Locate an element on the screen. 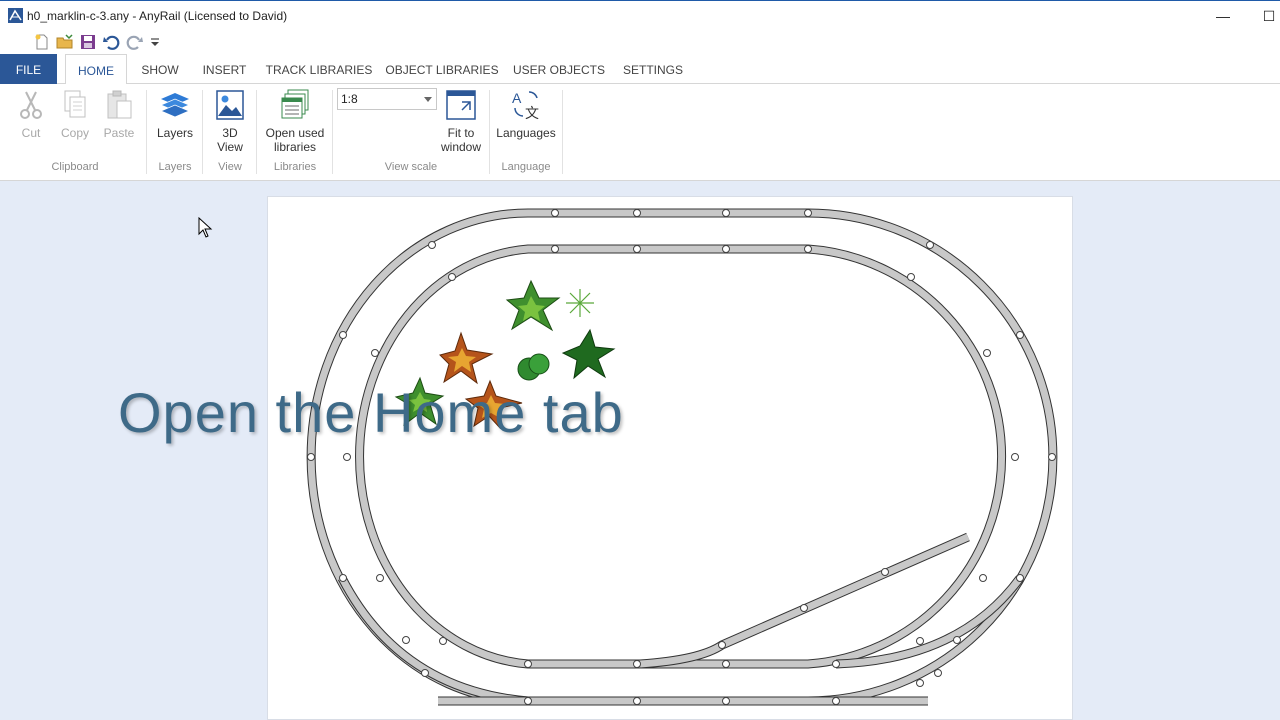 The height and width of the screenshot is (720, 1280). tutorial-caption: Open the Home tab is located at coordinates (371, 412).